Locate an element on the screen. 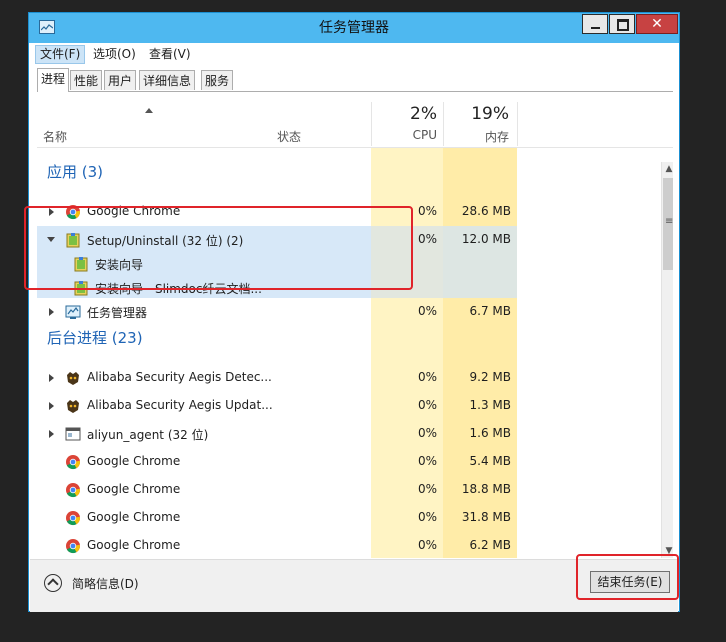 The width and height of the screenshot is (726, 642). close-button: ✕ is located at coordinates (657, 24).